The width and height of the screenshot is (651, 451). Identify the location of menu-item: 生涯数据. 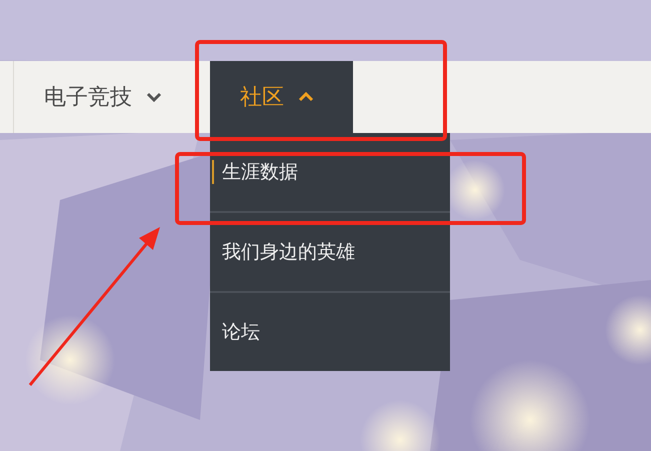
(255, 172).